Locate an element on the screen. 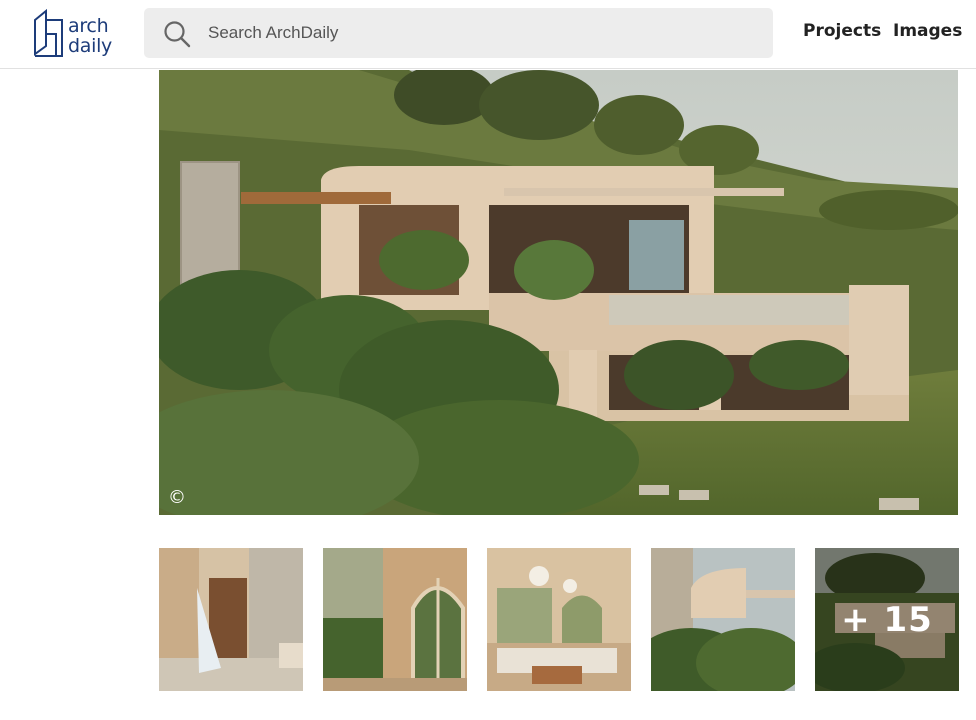 The width and height of the screenshot is (976, 720). nav-projects-link: Projects is located at coordinates (842, 31).